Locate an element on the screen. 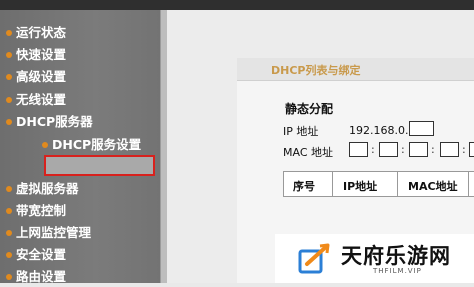 Image resolution: width=474 pixels, height=287 pixels. watermark-subtext: THFILM.VIP is located at coordinates (397, 271).